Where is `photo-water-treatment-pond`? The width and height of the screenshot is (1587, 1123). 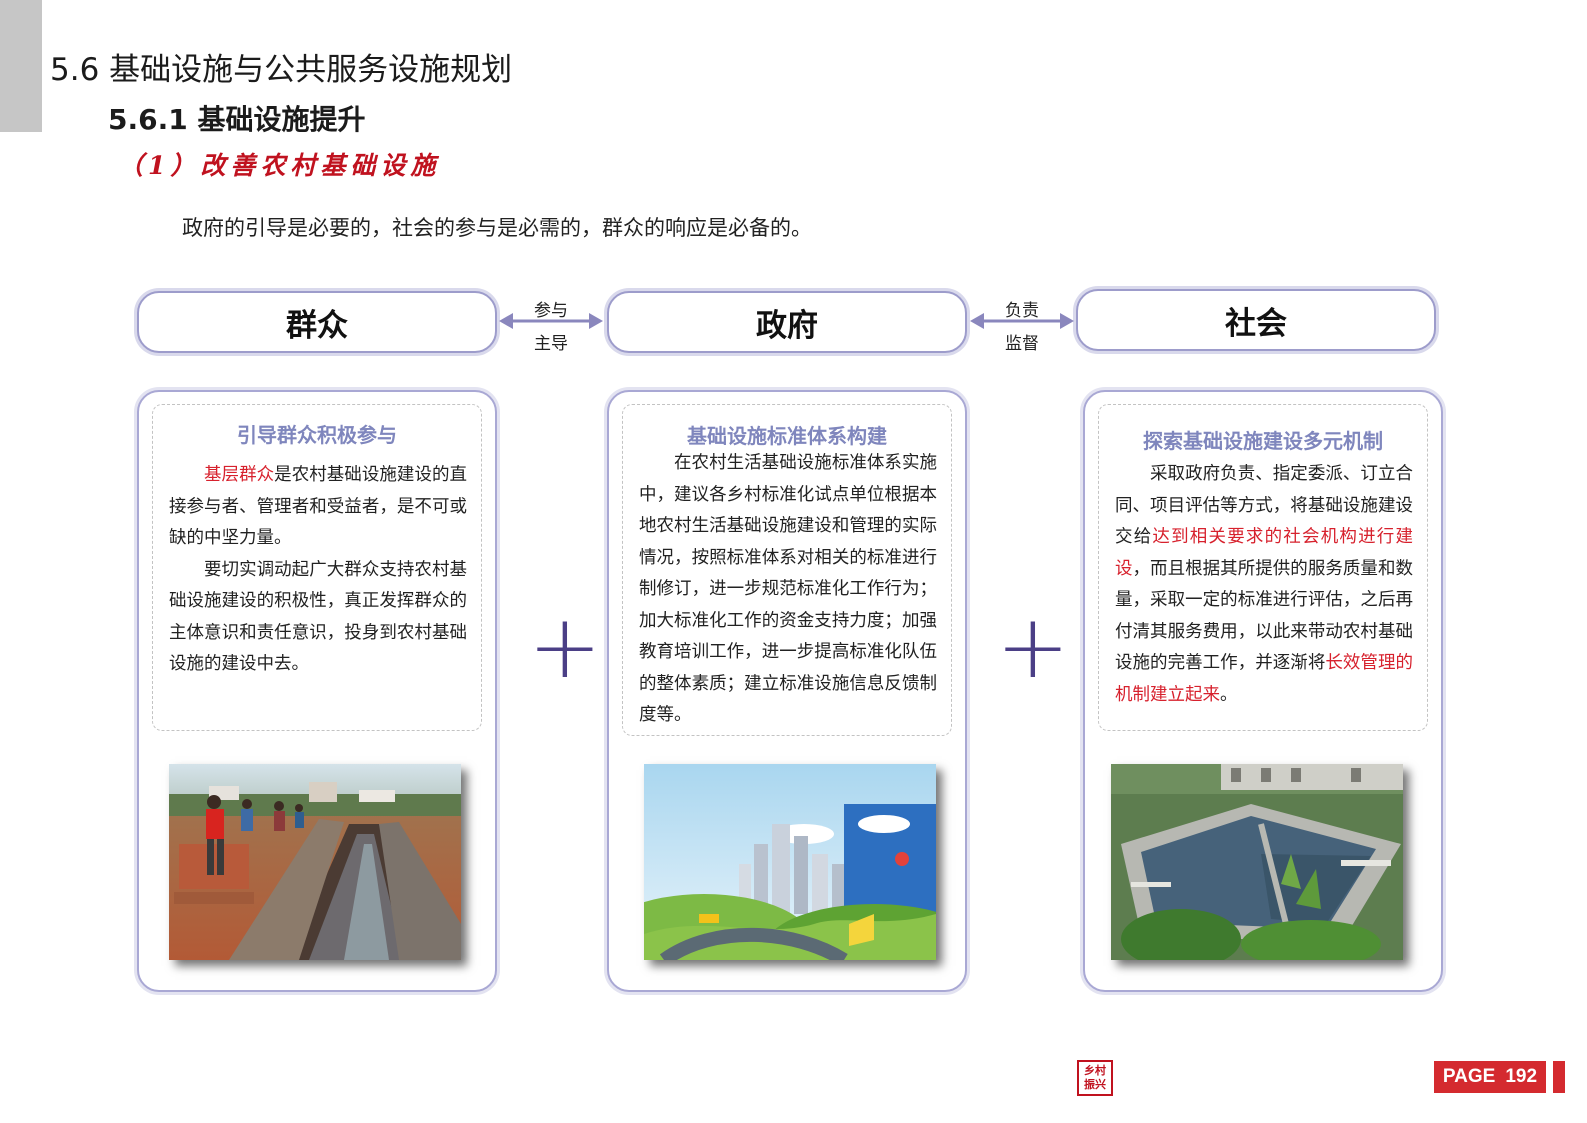 photo-water-treatment-pond is located at coordinates (1257, 862).